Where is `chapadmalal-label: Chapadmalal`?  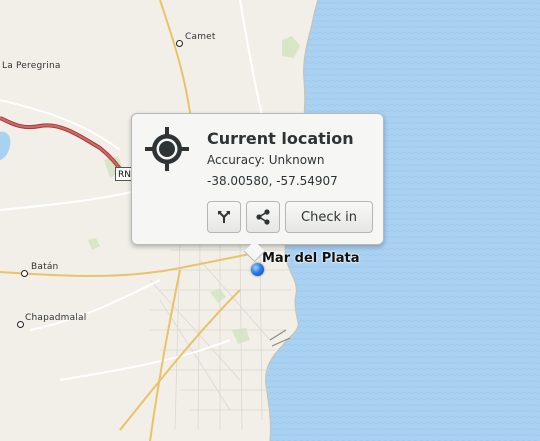 chapadmalal-label: Chapadmalal is located at coordinates (56, 318).